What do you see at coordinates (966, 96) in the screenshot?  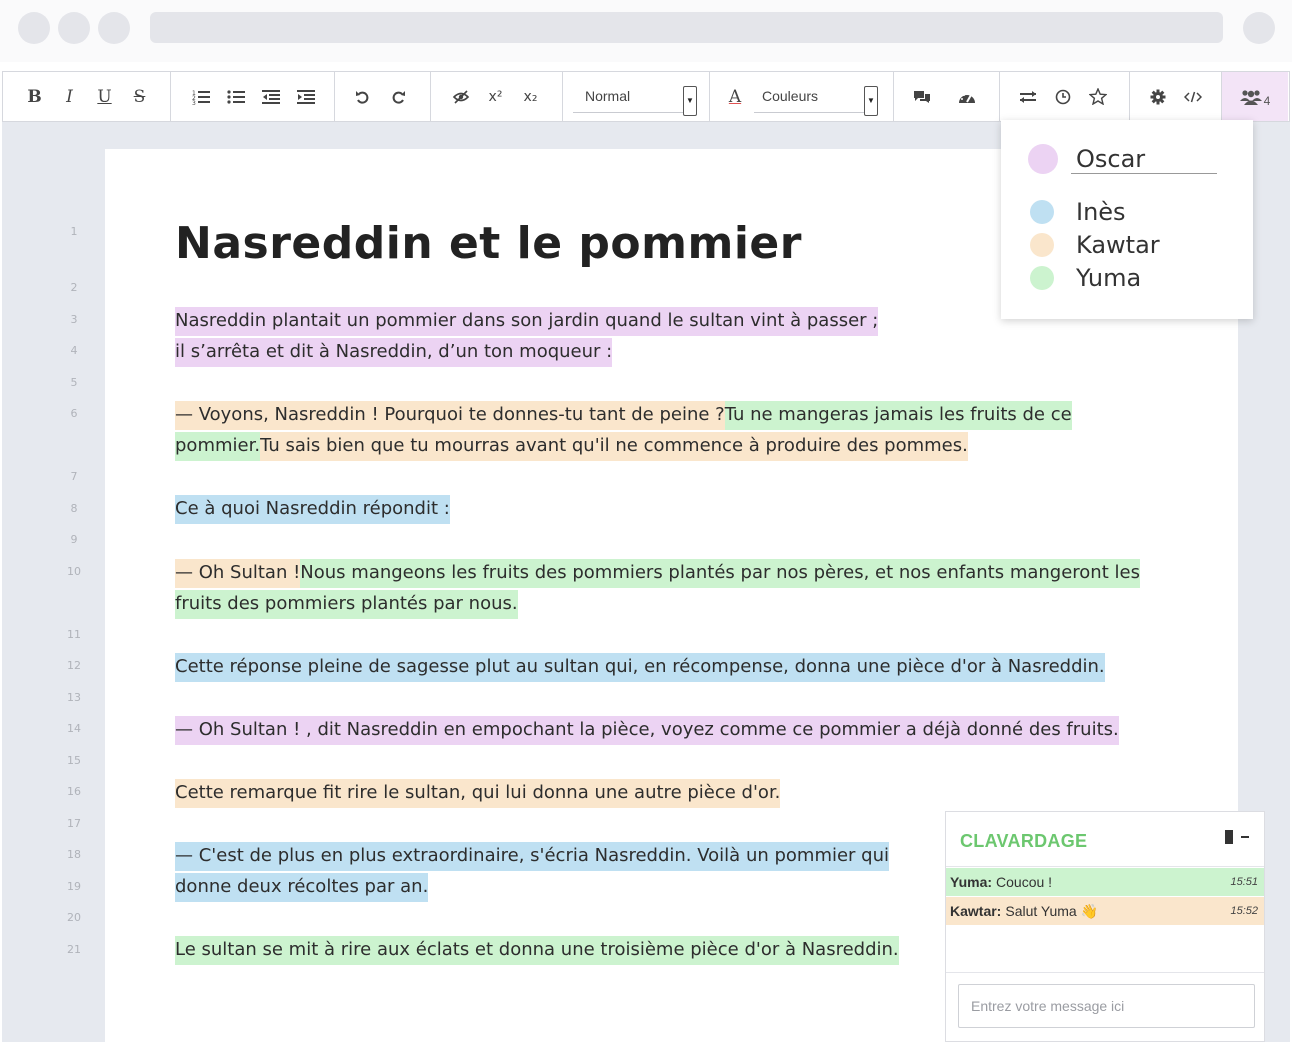 I see `dashboard-icon` at bounding box center [966, 96].